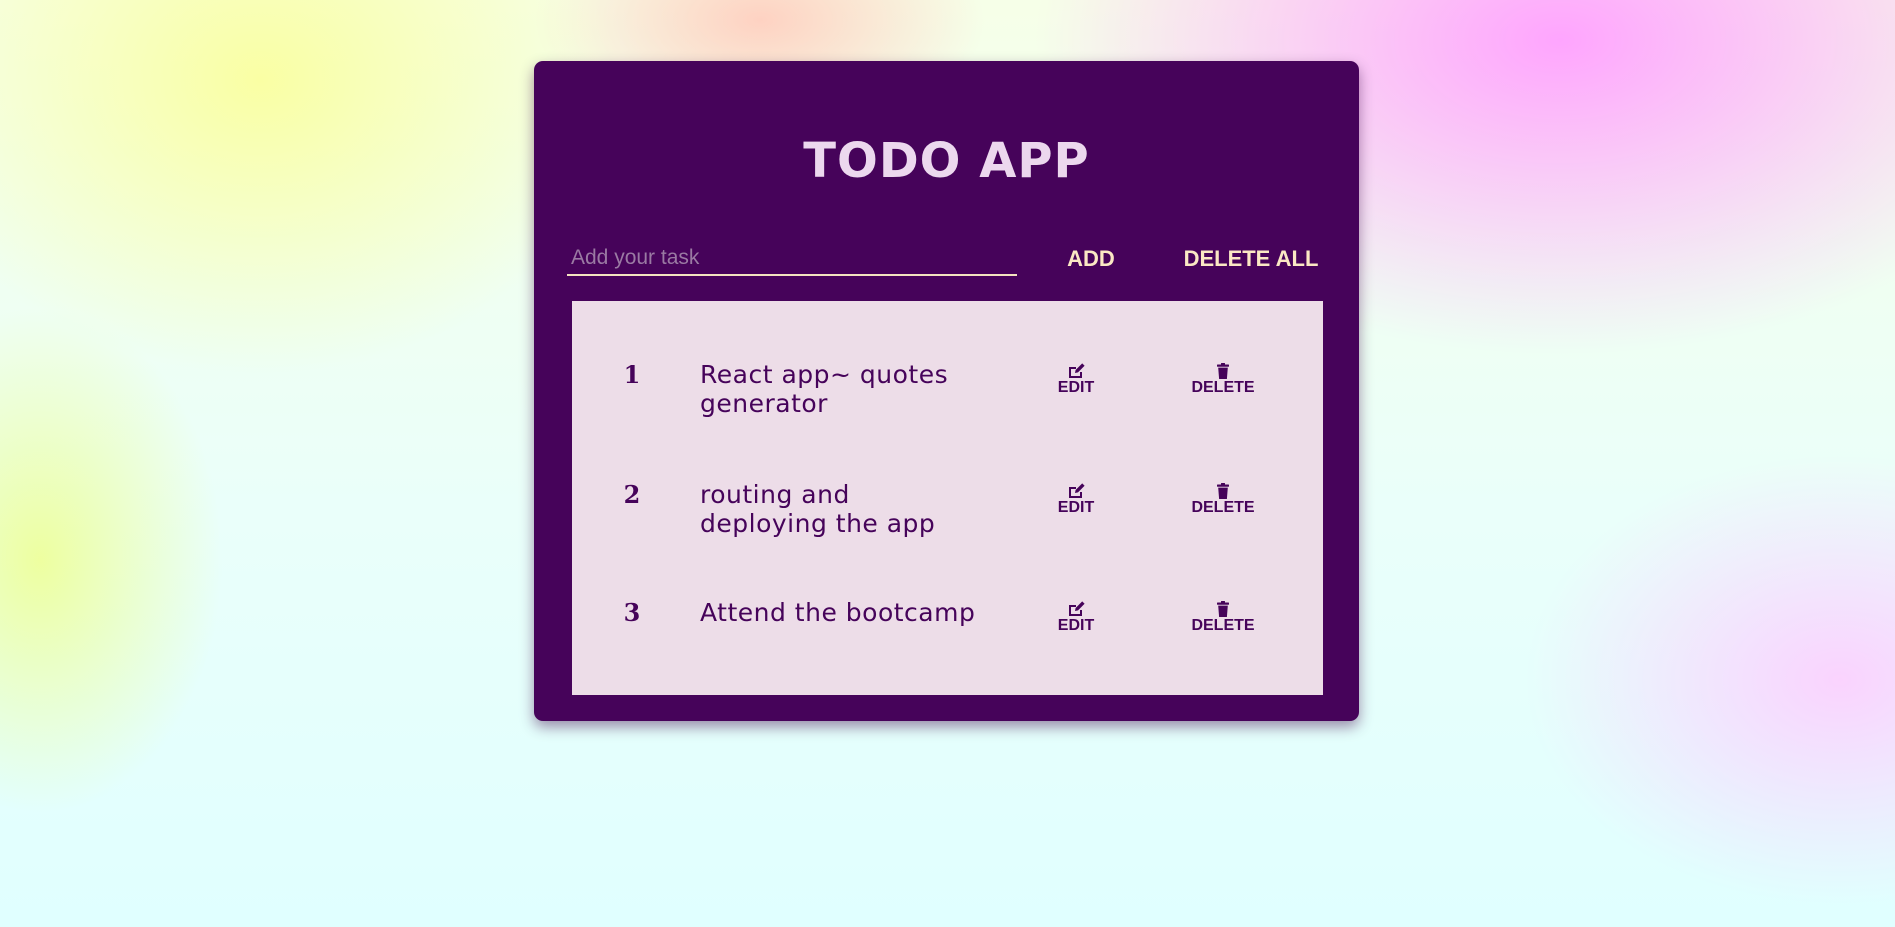  What do you see at coordinates (838, 612) in the screenshot?
I see `task-text: Attend the bootcamp` at bounding box center [838, 612].